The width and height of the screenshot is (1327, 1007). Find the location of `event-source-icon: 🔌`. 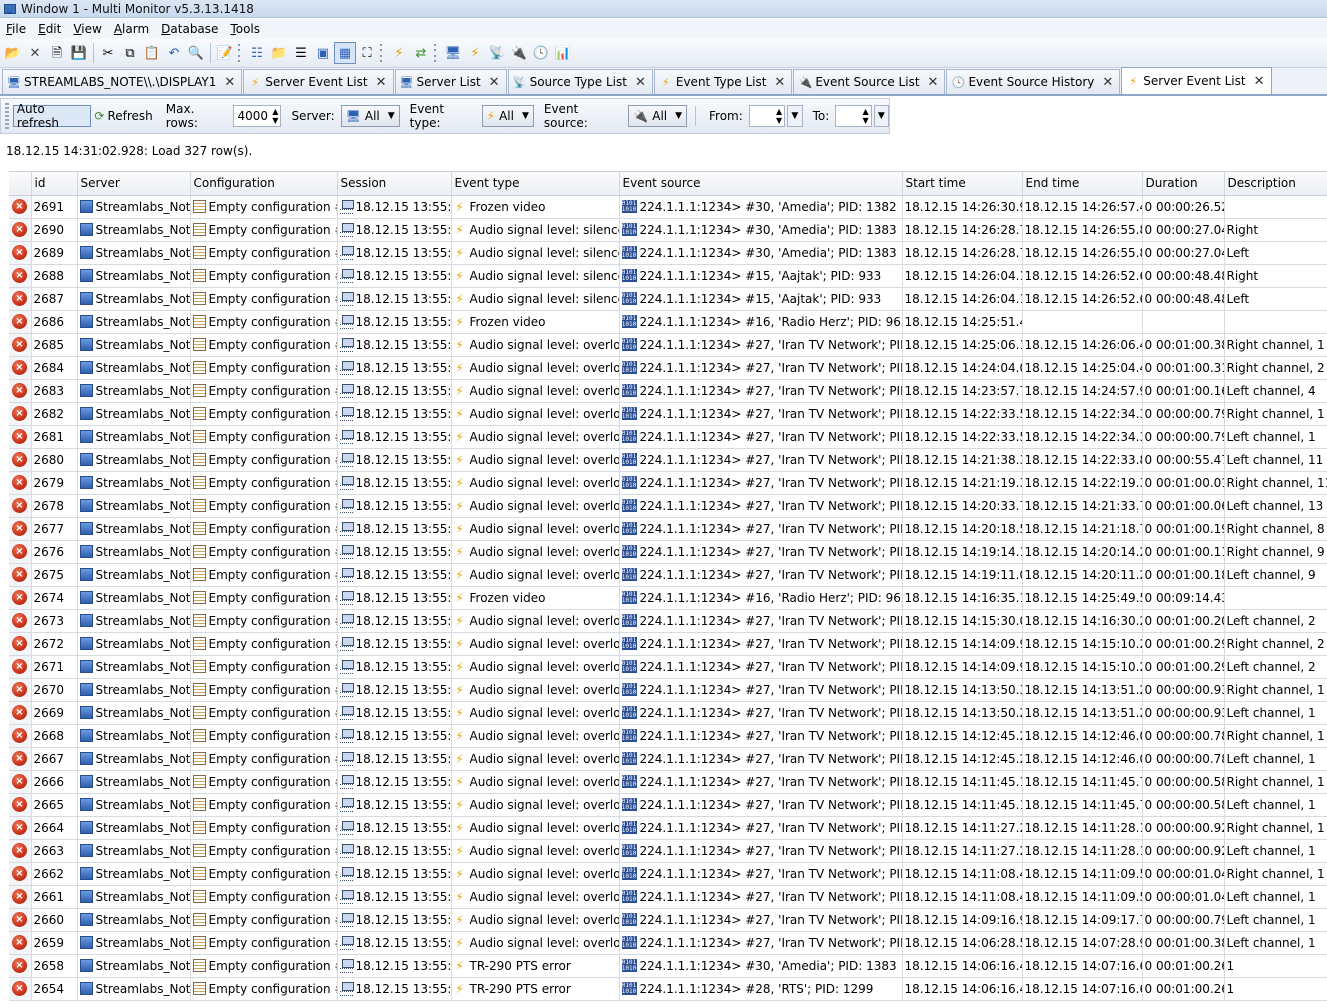

event-source-icon: 🔌 is located at coordinates (519, 53).